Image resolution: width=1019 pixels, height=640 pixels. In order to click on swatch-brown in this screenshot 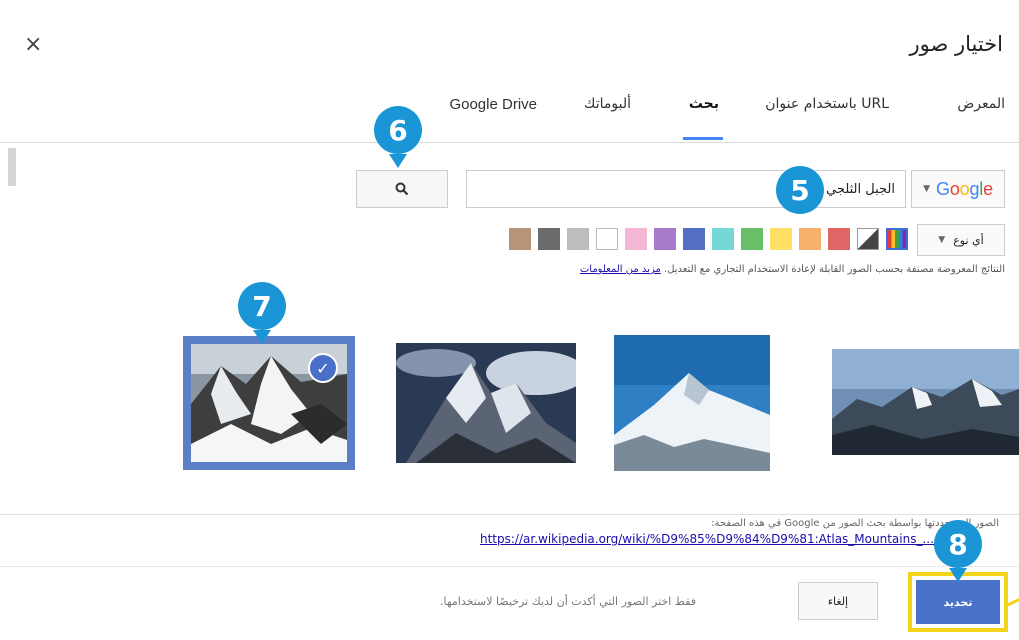, I will do `click(520, 239)`.